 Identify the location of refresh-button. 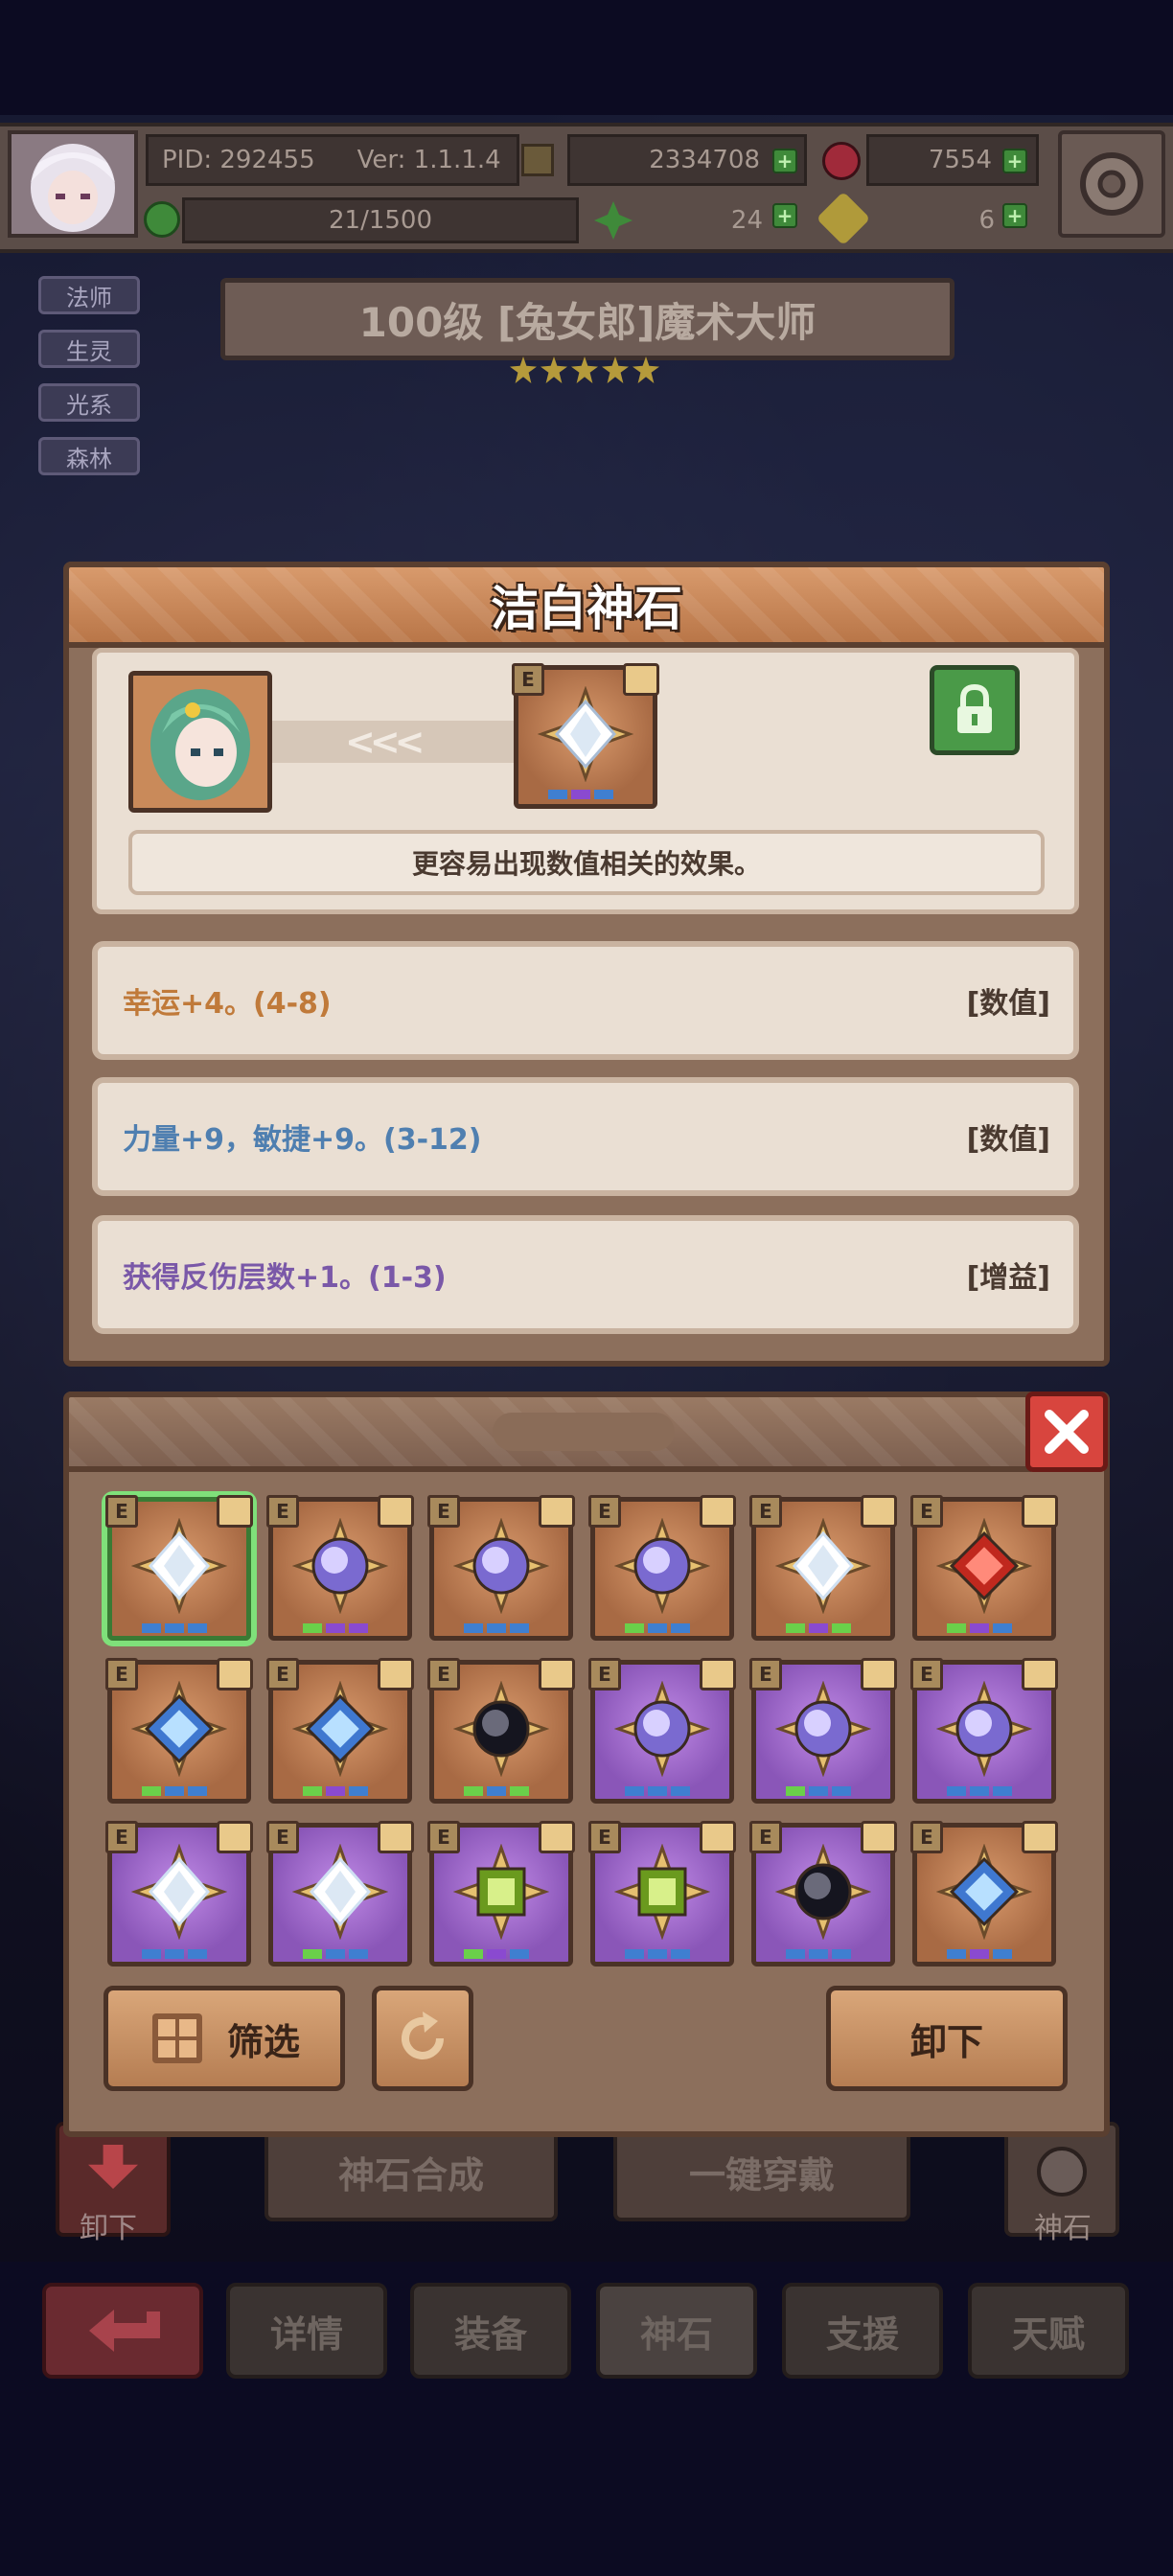
(422, 2038).